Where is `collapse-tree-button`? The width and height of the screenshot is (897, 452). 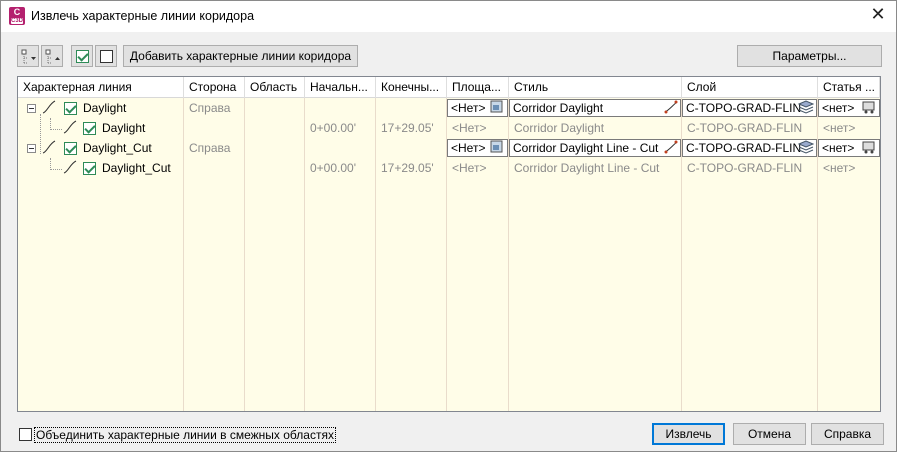 collapse-tree-button is located at coordinates (52, 56).